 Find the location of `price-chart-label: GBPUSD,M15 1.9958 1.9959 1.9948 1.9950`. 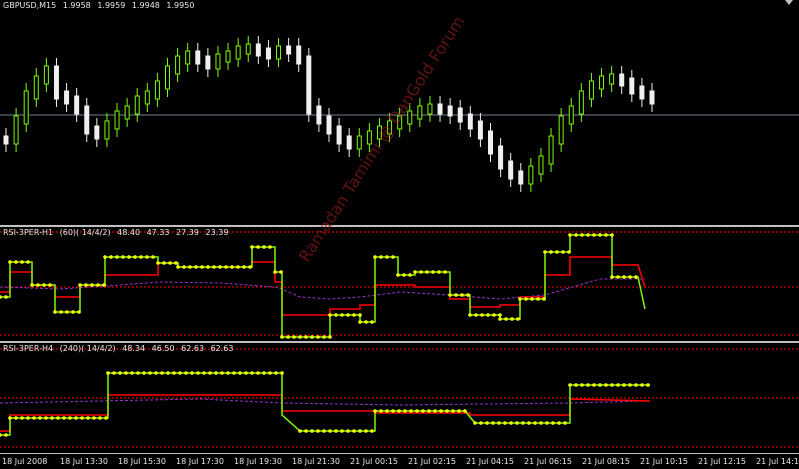

price-chart-label: GBPUSD,M15 1.9958 1.9959 1.9948 1.9950 is located at coordinates (100, 5).